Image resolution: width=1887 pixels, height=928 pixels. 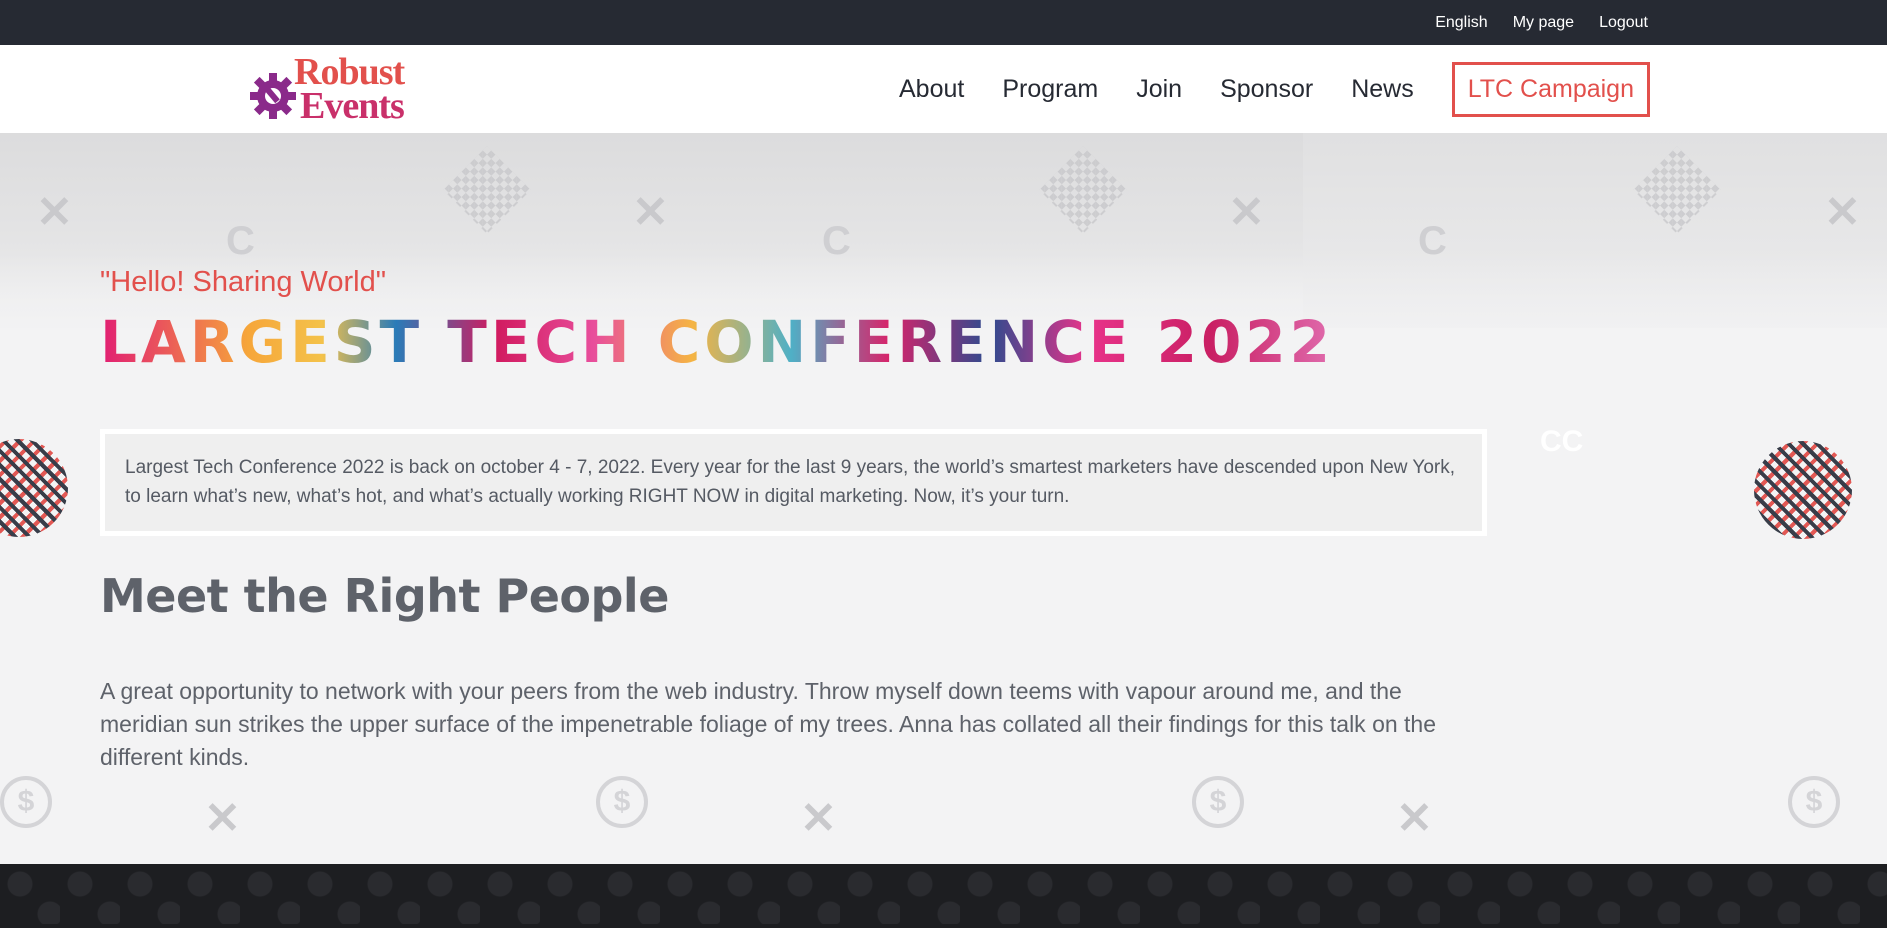 I want to click on logo-word-events: Events, so click(x=352, y=106).